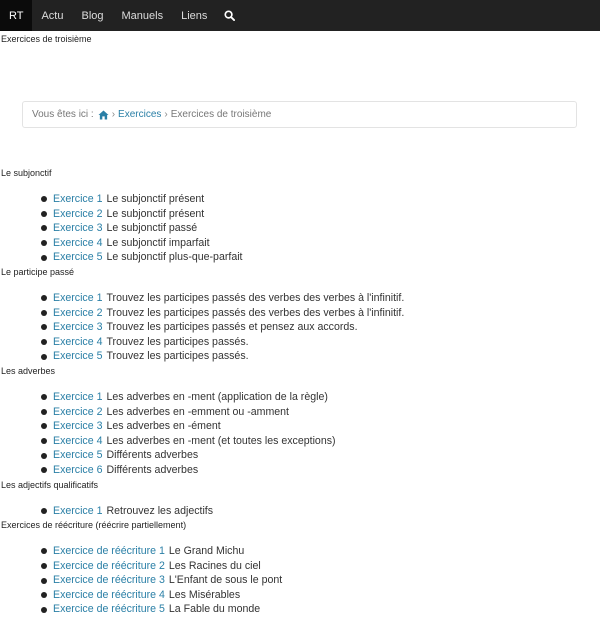  I want to click on exercise-link: Exercice de réécriture 4, so click(109, 595).